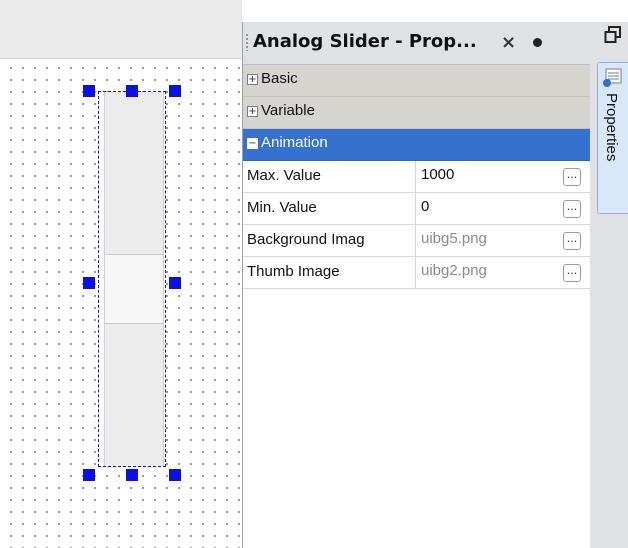  Describe the element at coordinates (417, 81) in the screenshot. I see `category-basic: + Basic` at that location.